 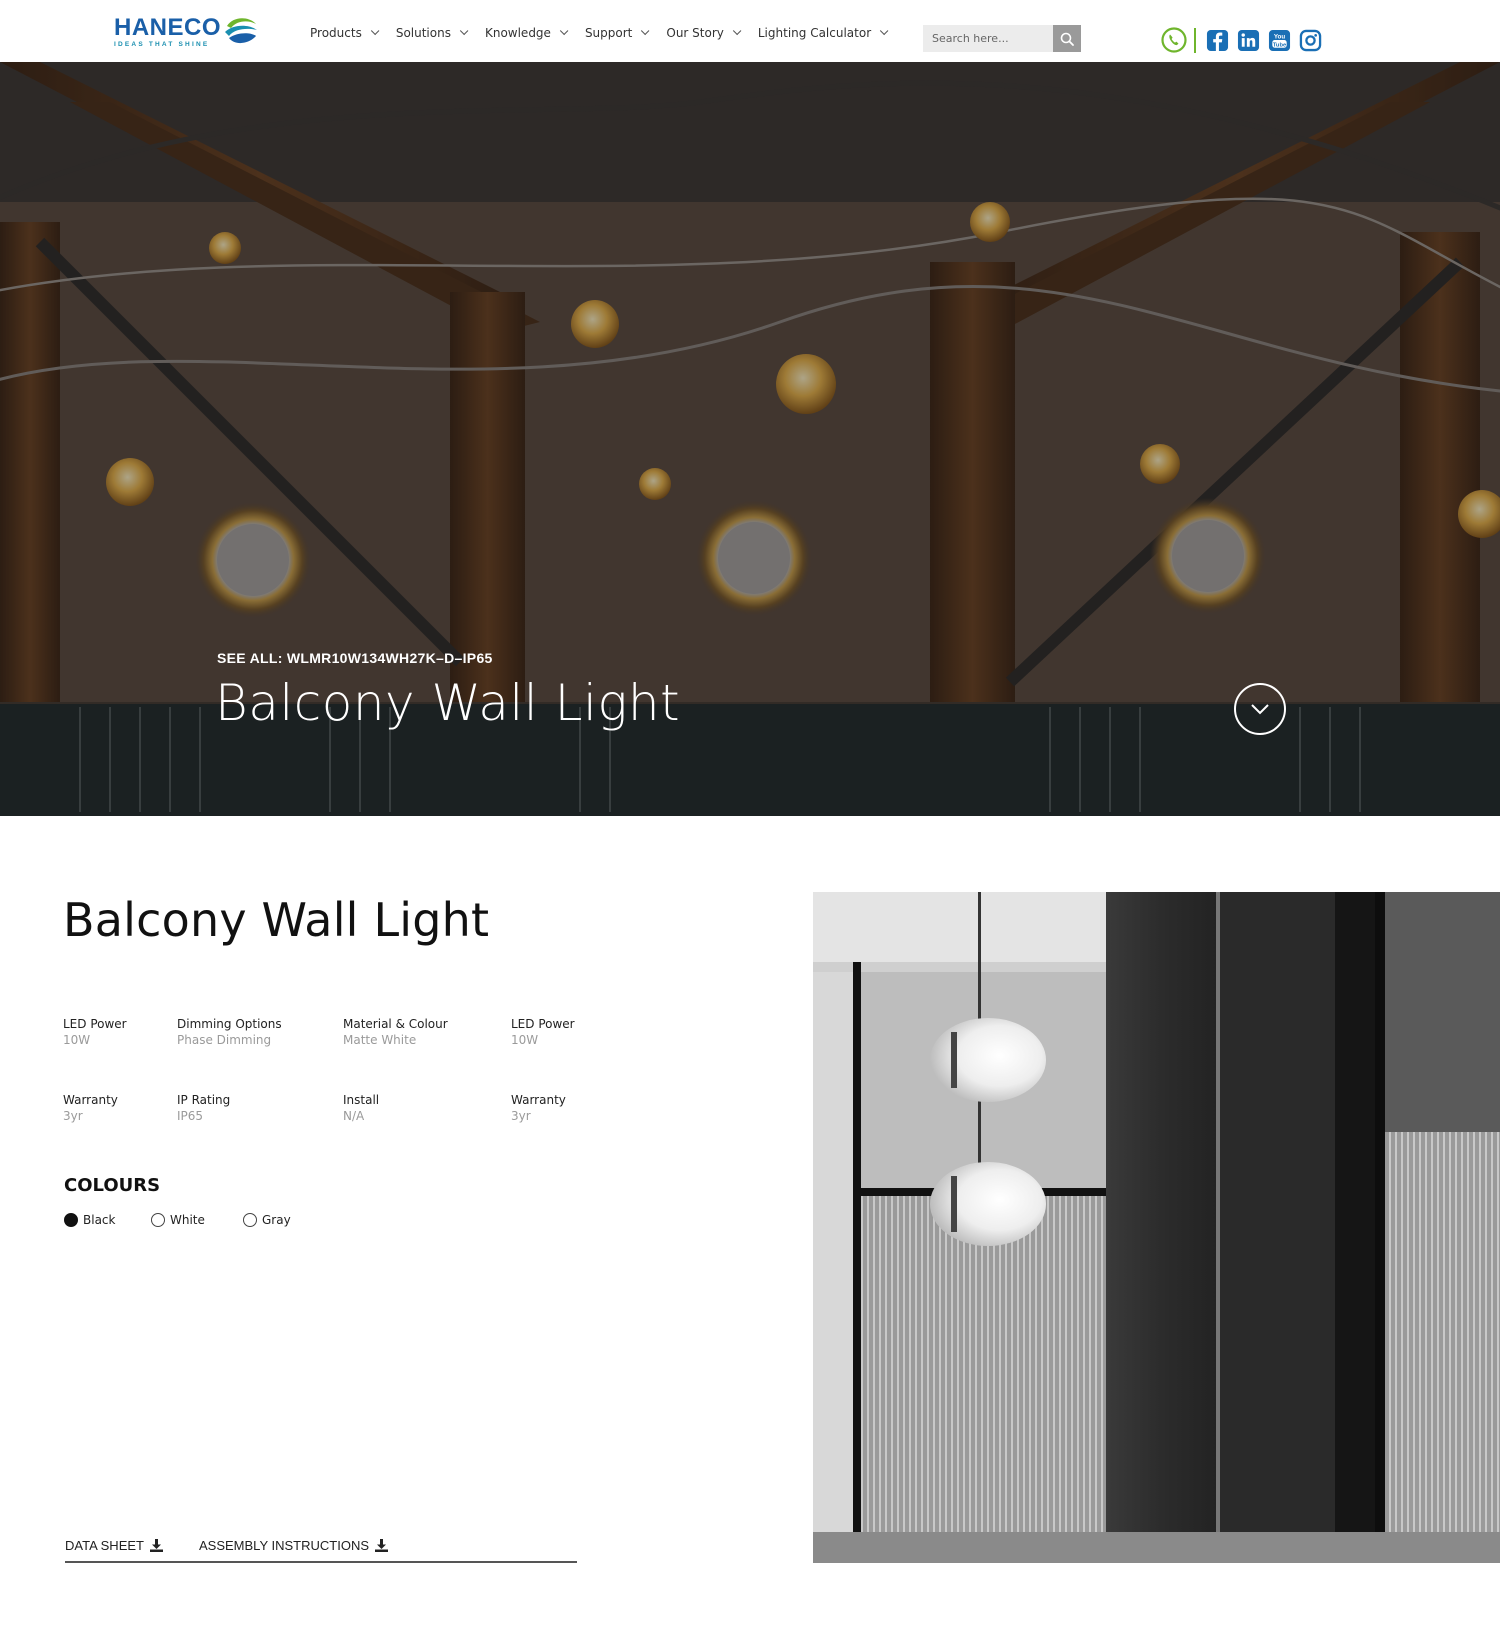 I want to click on logo-wordmark: HANECO, so click(x=168, y=27).